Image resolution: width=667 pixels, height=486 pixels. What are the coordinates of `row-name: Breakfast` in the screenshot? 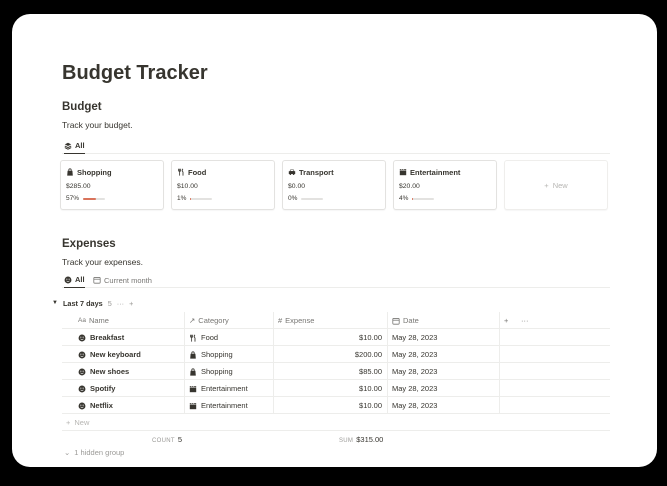 It's located at (107, 337).